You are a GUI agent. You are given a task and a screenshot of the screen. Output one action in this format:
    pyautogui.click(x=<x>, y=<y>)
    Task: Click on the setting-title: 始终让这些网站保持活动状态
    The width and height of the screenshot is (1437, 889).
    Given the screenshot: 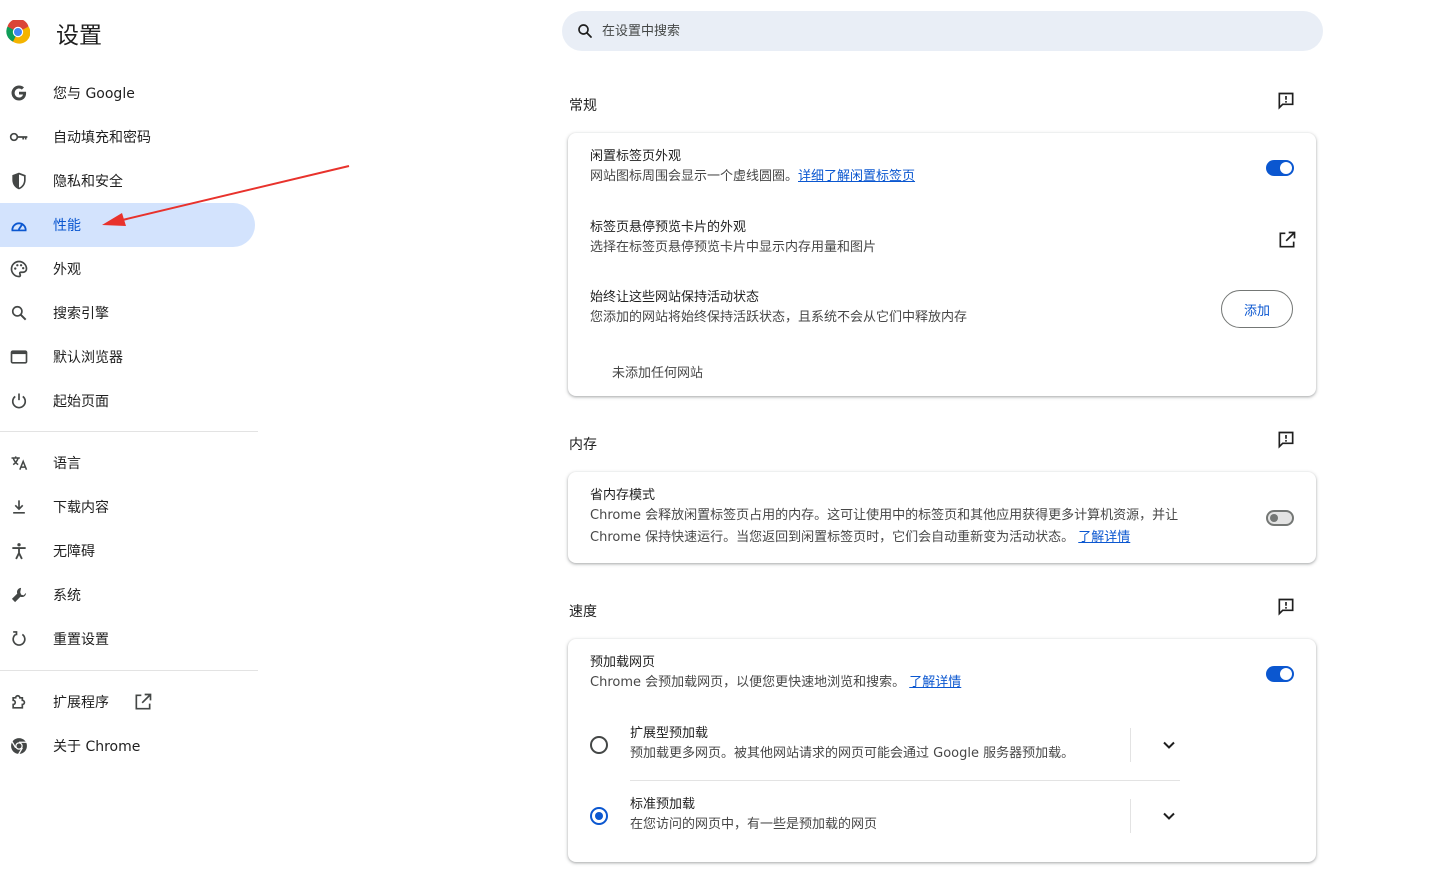 What is the action you would take?
    pyautogui.click(x=675, y=297)
    